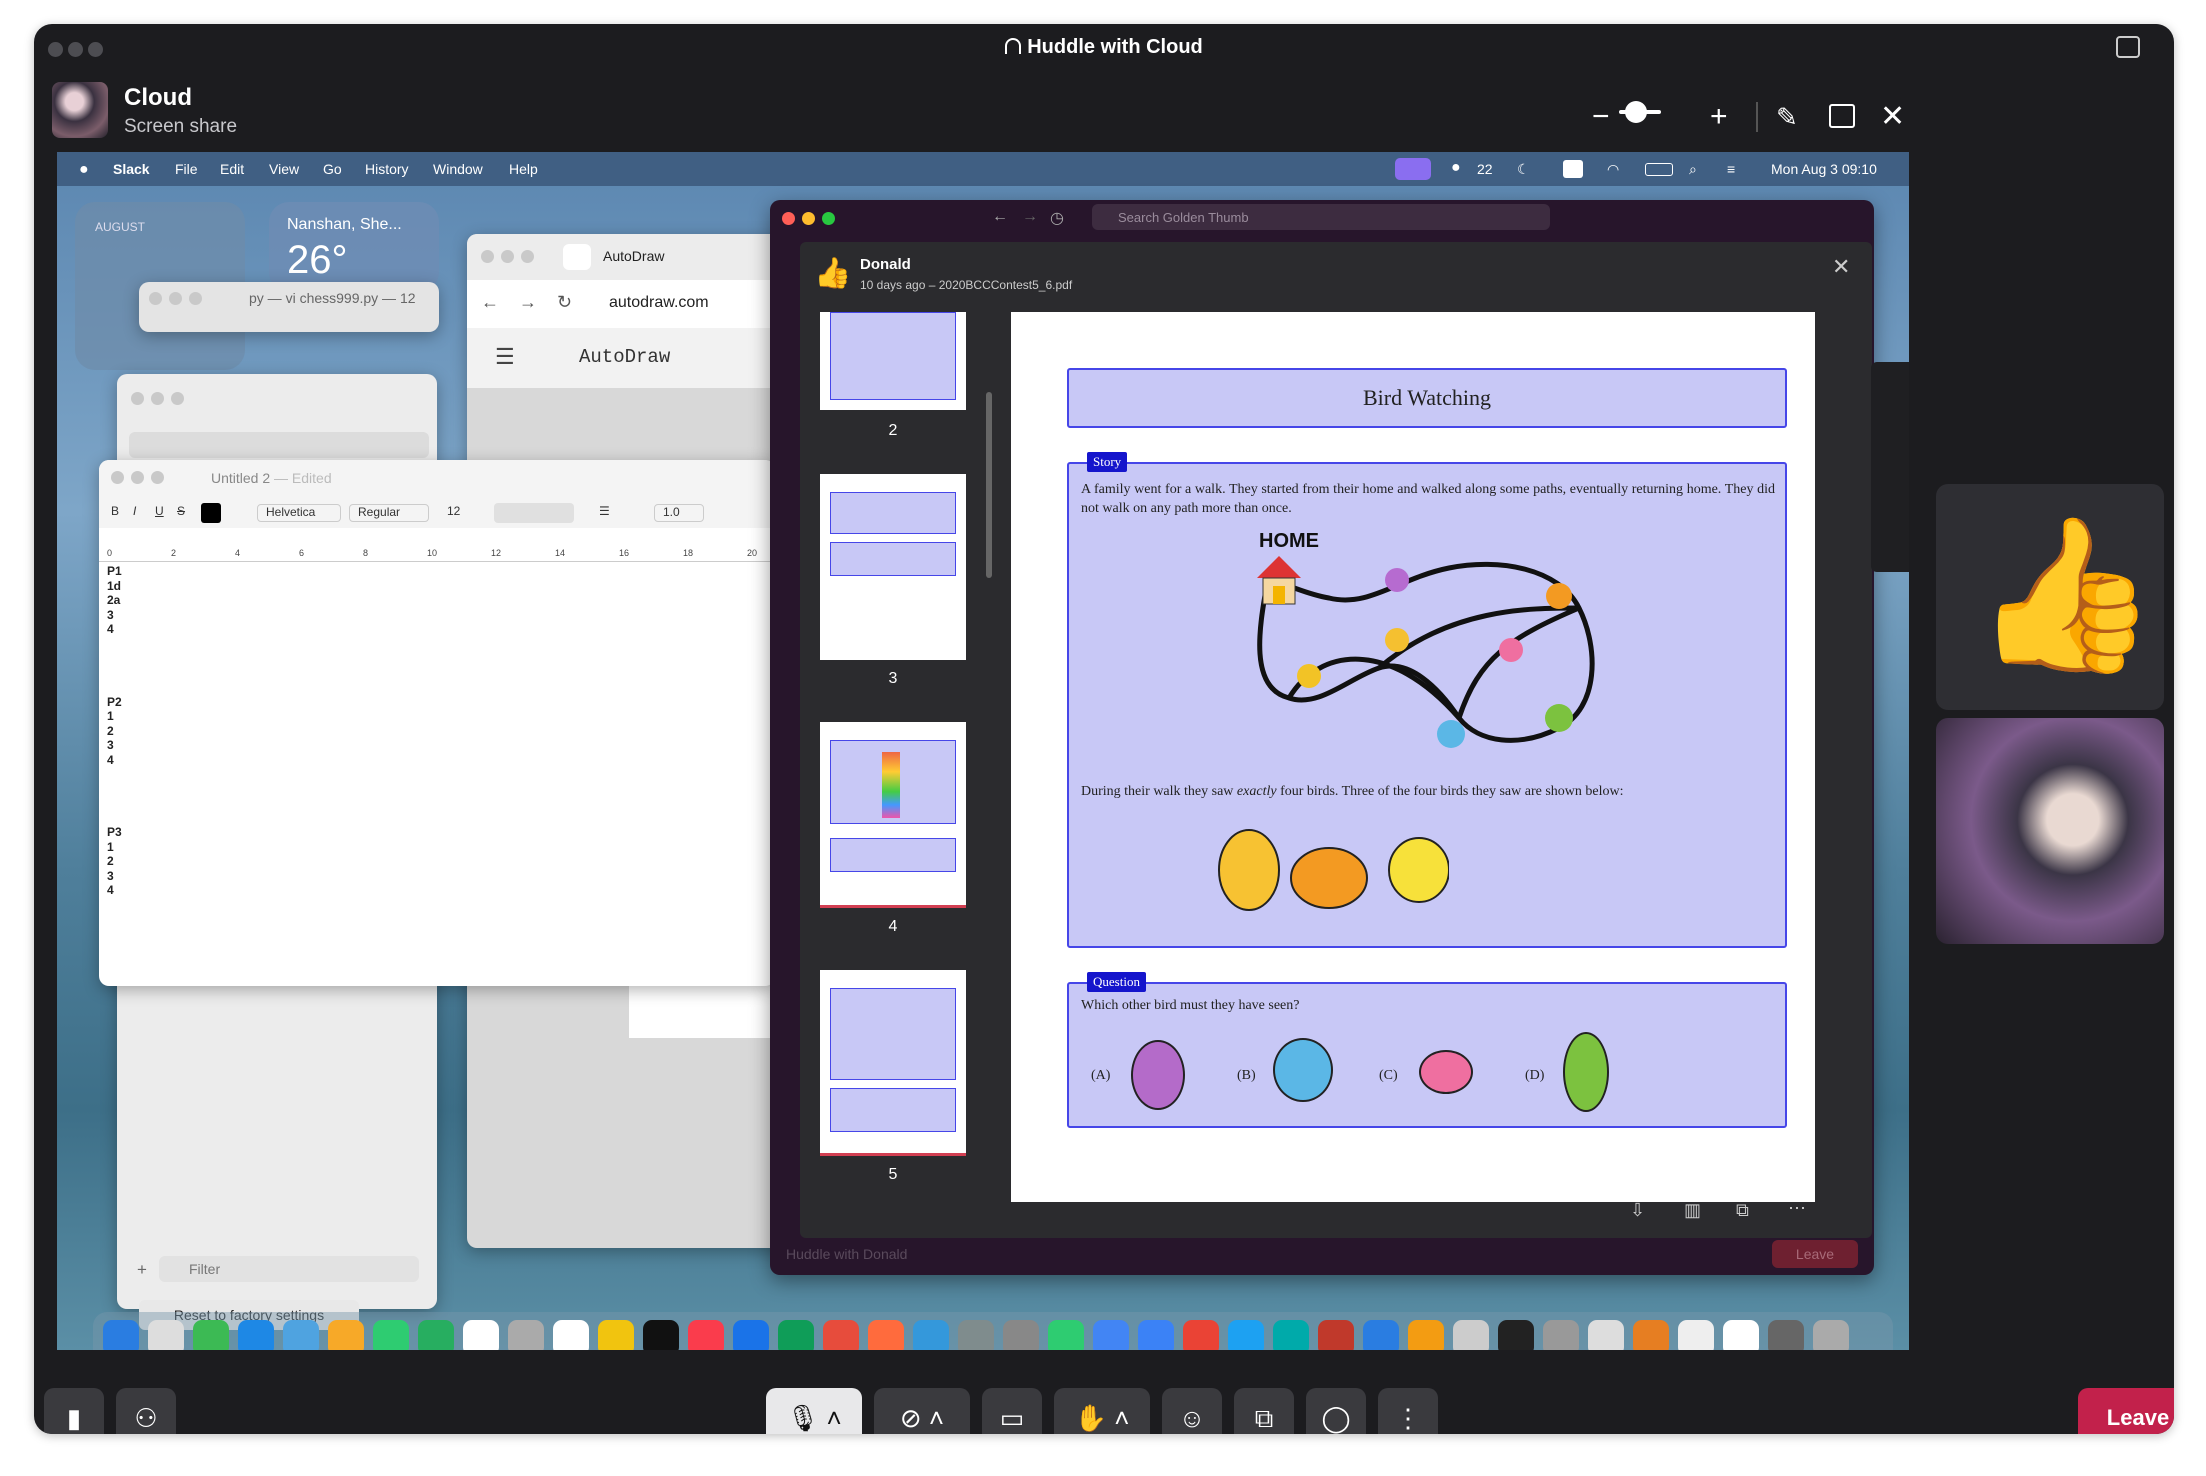  I want to click on menu-go: Go, so click(332, 169).